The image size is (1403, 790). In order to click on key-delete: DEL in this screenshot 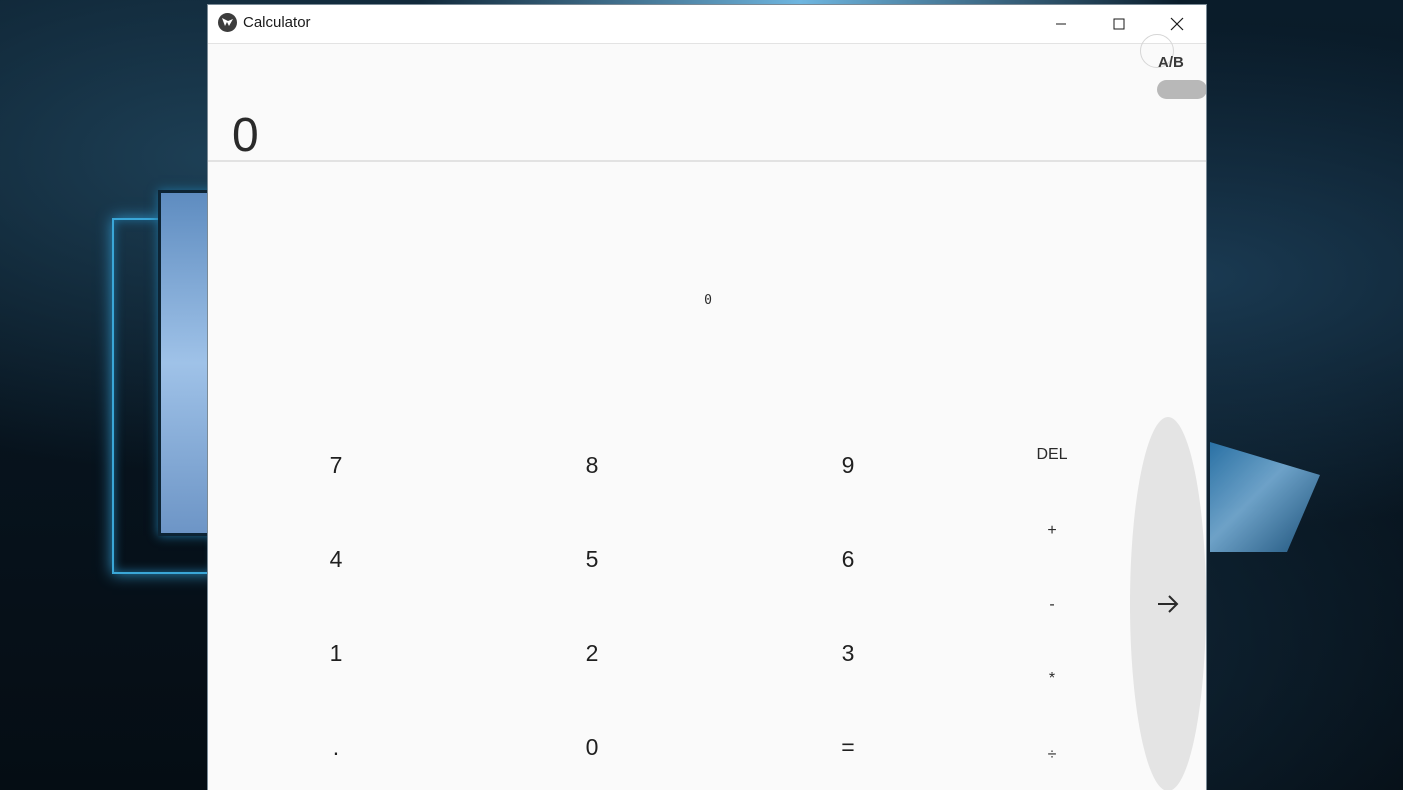, I will do `click(1052, 455)`.